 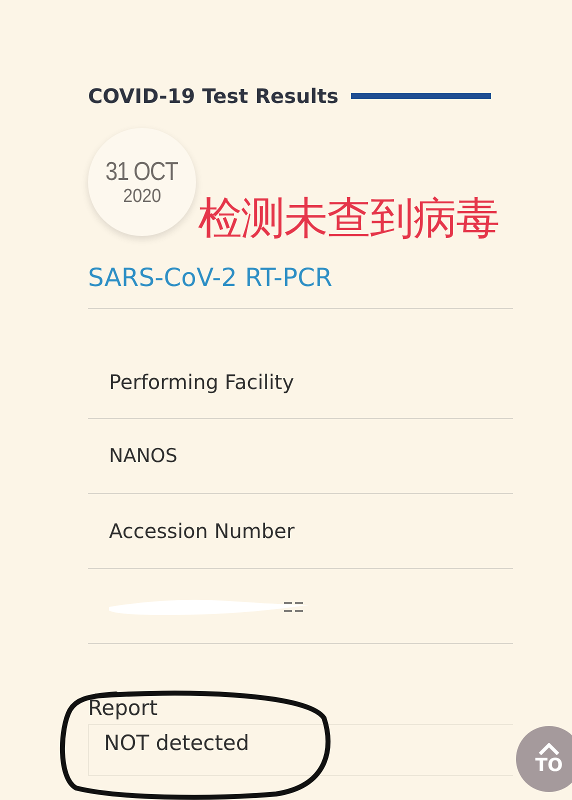 What do you see at coordinates (142, 171) in the screenshot?
I see `date-day-month: 31 OCT` at bounding box center [142, 171].